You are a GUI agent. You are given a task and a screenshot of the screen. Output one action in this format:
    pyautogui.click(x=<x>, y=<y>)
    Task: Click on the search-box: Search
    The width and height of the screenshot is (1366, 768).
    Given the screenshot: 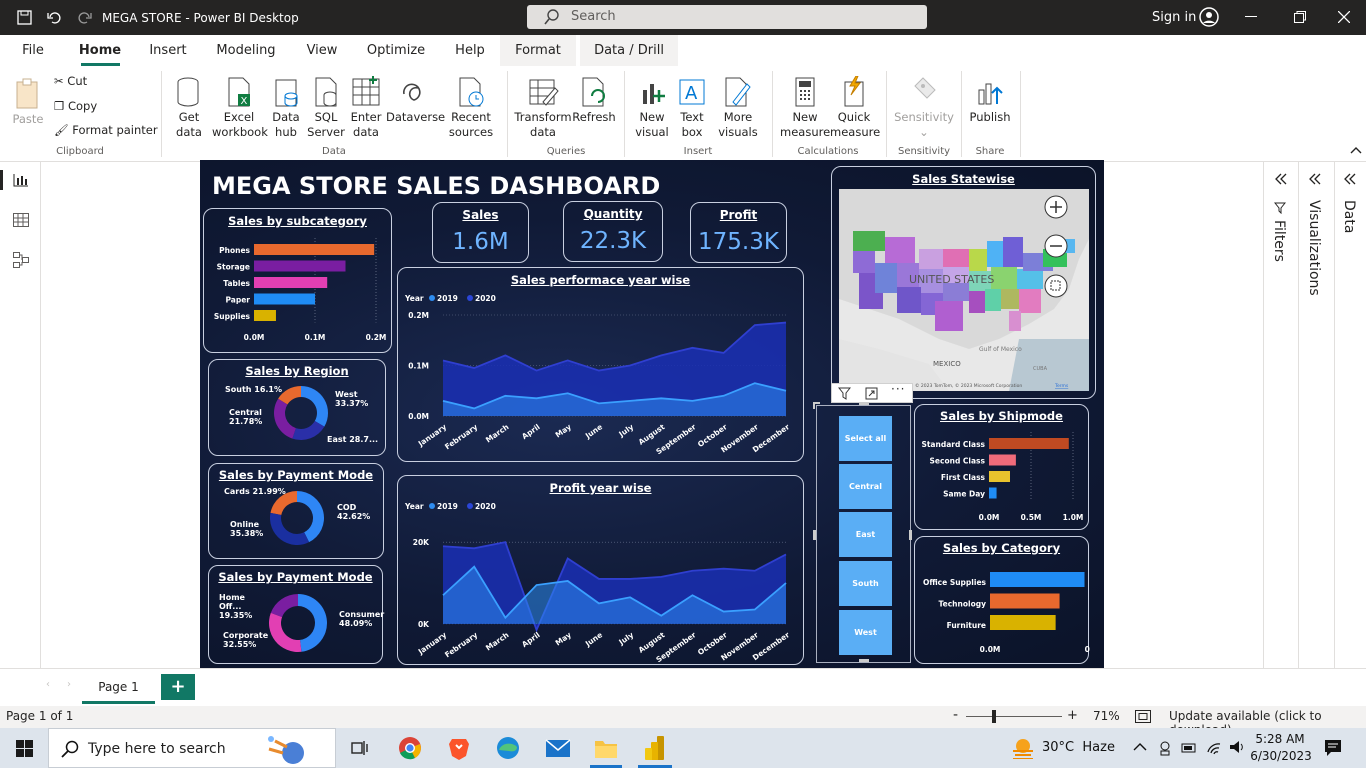 What is the action you would take?
    pyautogui.click(x=727, y=17)
    